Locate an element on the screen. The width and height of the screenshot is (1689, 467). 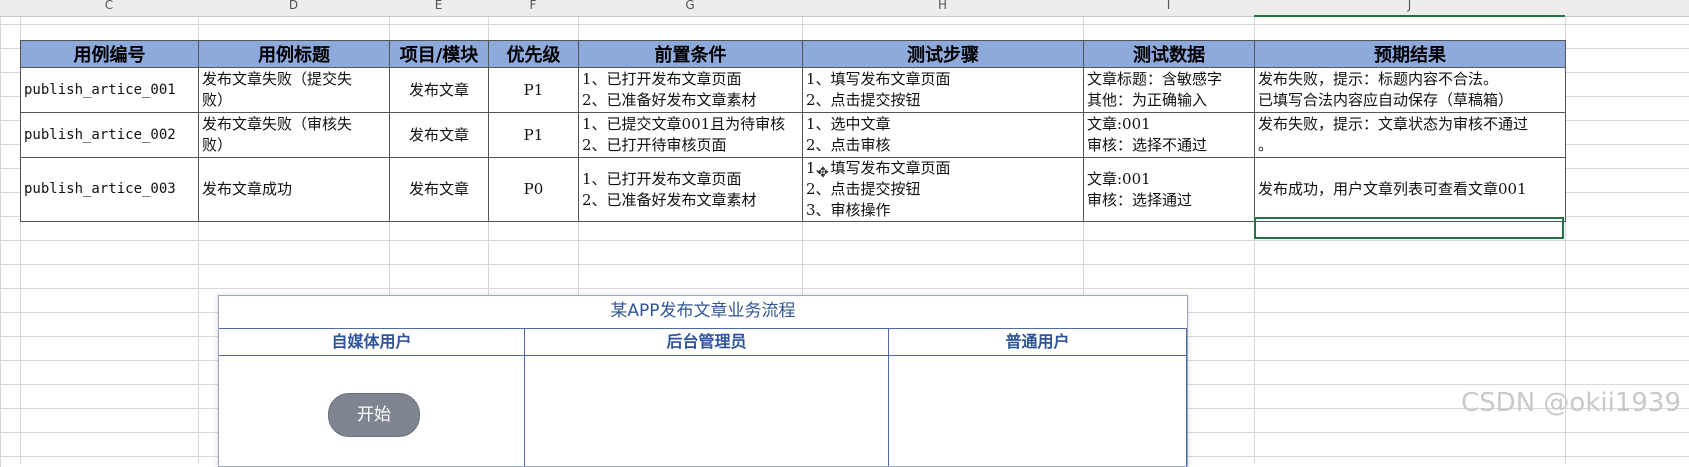
column-header-f: F is located at coordinates (533, 6).